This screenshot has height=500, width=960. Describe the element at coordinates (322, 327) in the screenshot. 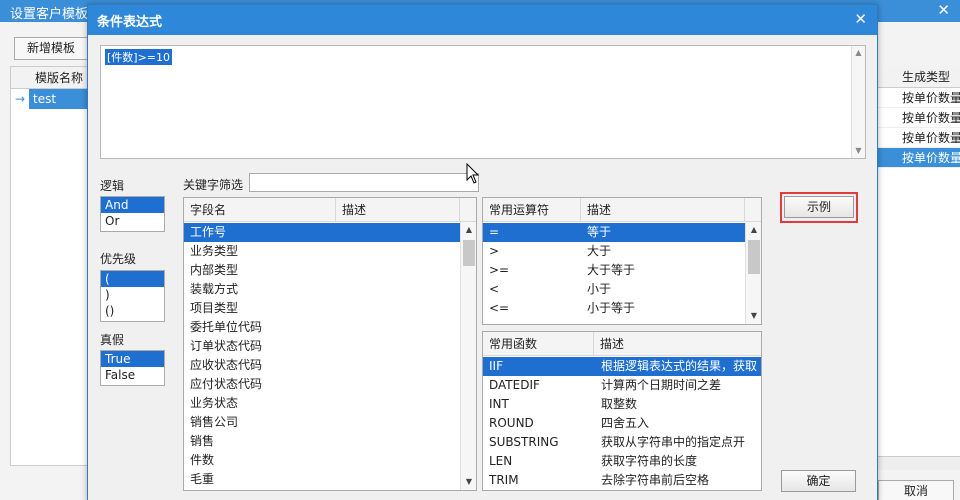

I see `field-row: 委托单位代码` at that location.